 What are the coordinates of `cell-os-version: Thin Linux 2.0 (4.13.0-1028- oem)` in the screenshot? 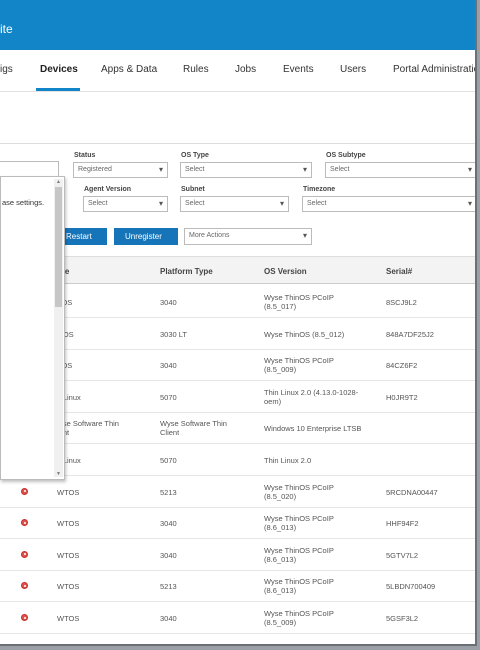 It's located at (311, 396).